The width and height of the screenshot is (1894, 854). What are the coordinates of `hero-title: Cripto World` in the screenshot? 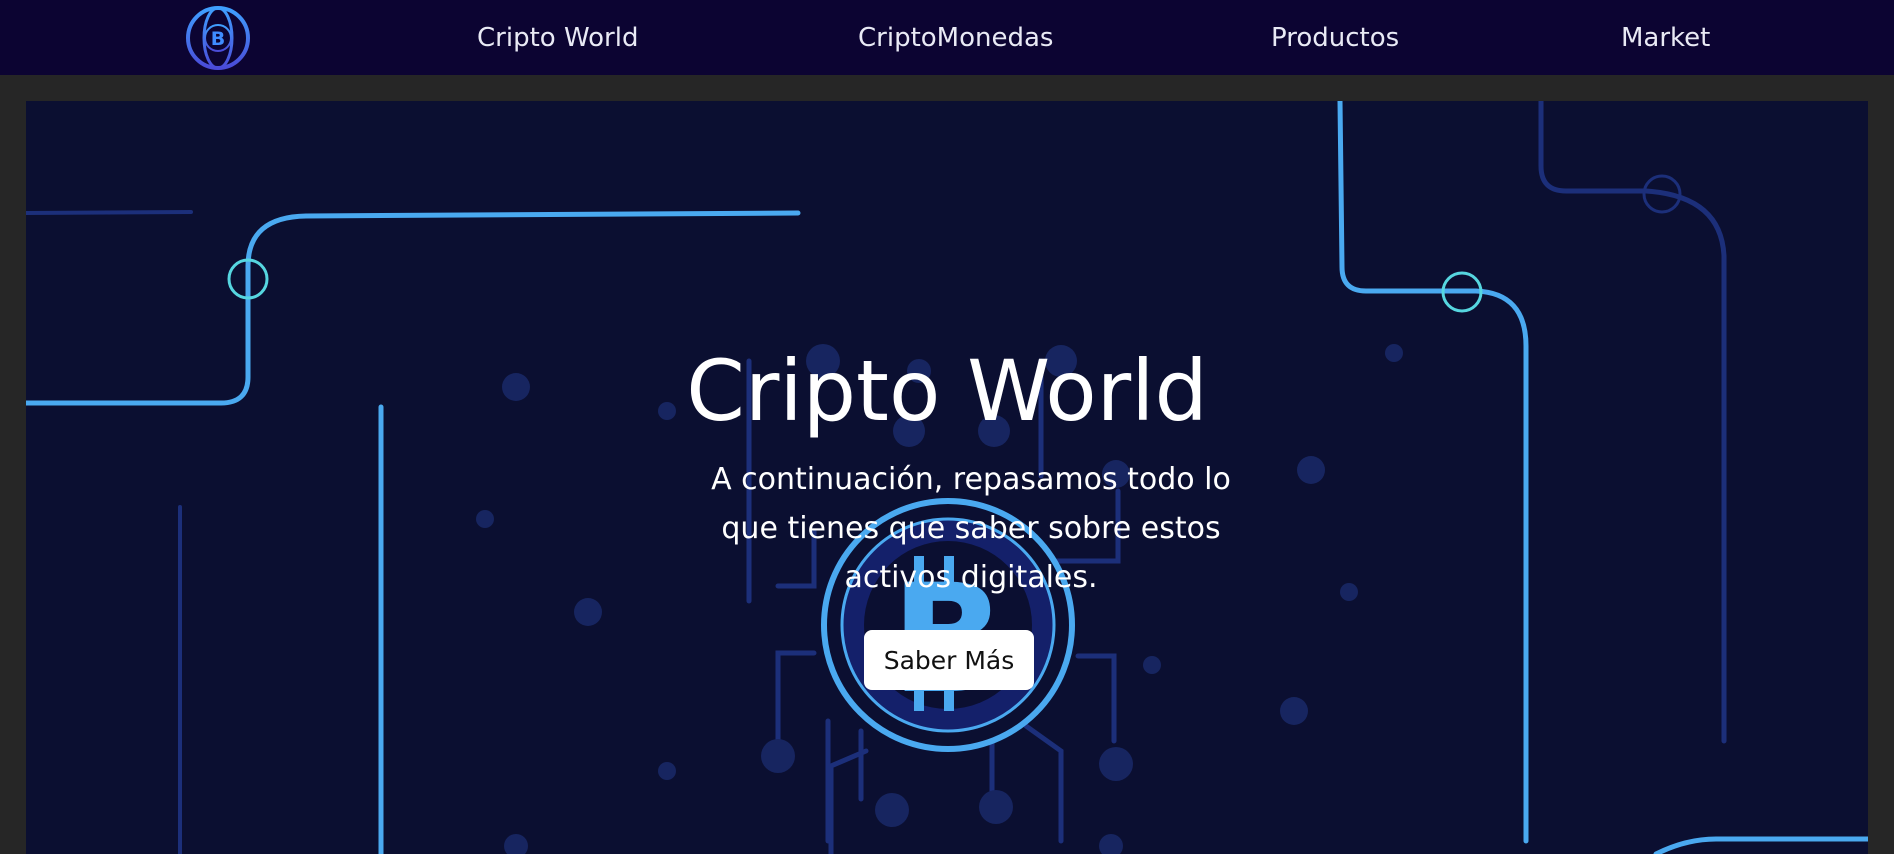 It's located at (947, 391).